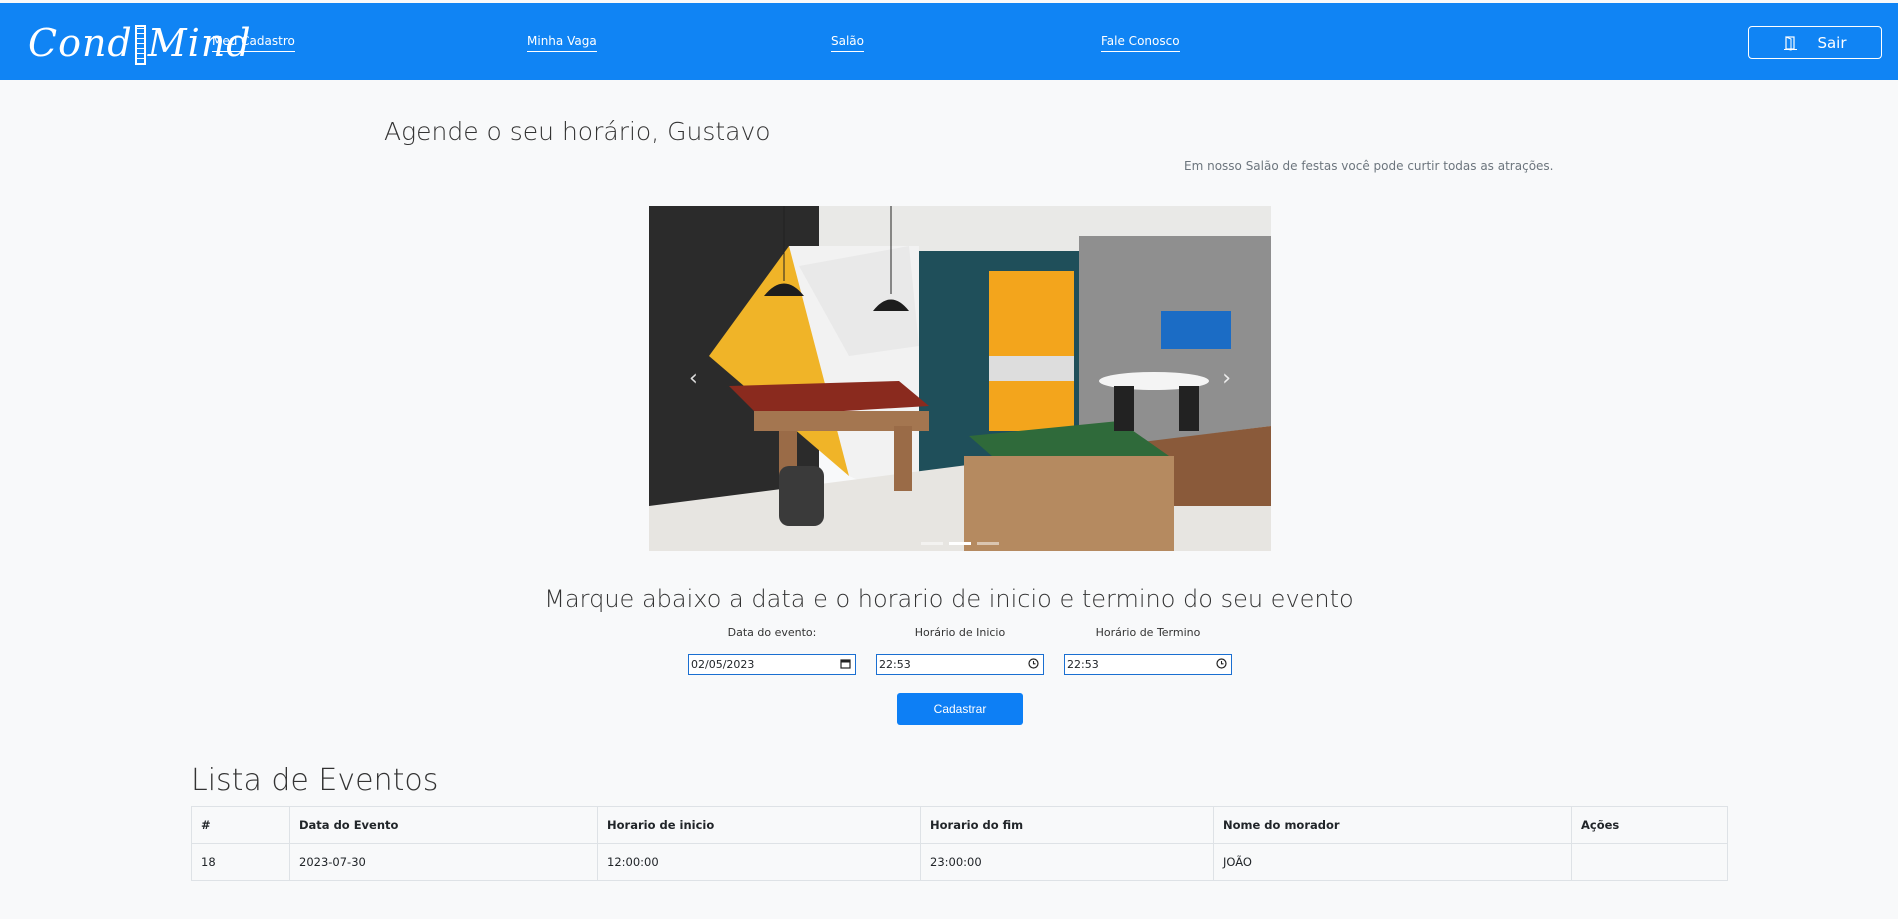 The height and width of the screenshot is (919, 1898). What do you see at coordinates (960, 632) in the screenshot?
I see `start-time-label: Horário de Inicio` at bounding box center [960, 632].